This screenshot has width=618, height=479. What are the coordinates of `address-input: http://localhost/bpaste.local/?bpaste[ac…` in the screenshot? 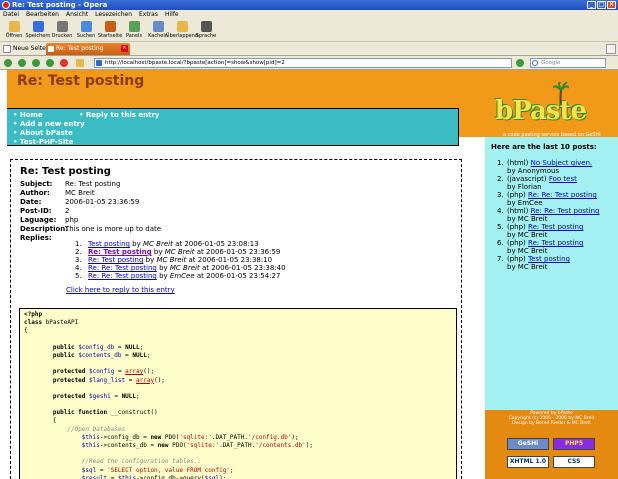 It's located at (303, 63).